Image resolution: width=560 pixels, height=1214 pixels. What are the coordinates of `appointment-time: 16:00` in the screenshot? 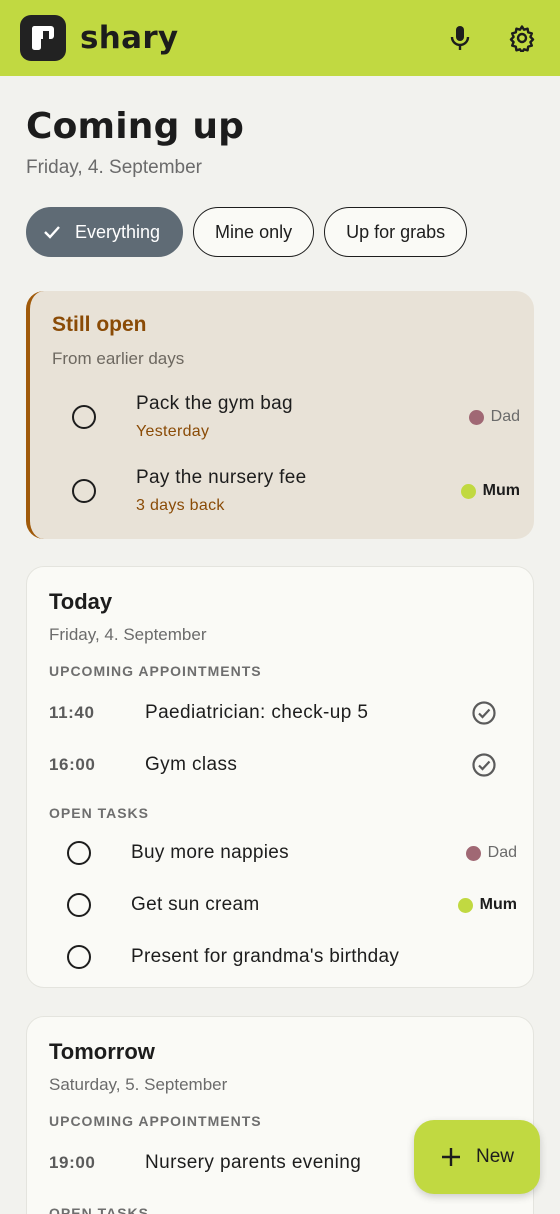 It's located at (72, 764).